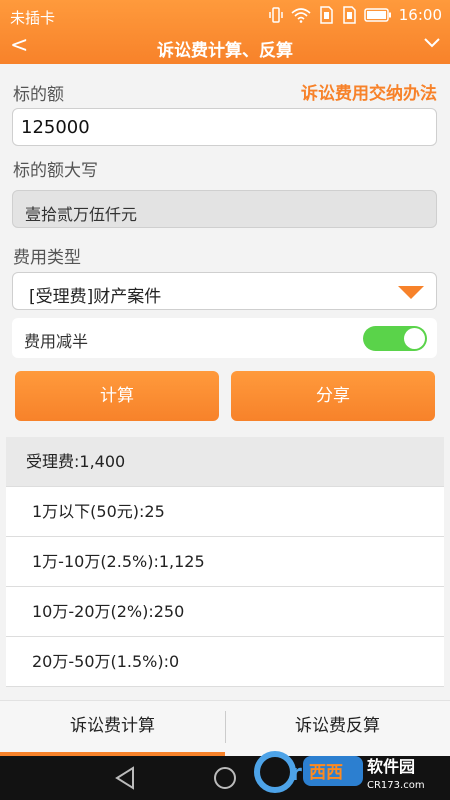 This screenshot has height=800, width=450. Describe the element at coordinates (225, 778) in the screenshot. I see `nav-home-icon` at that location.